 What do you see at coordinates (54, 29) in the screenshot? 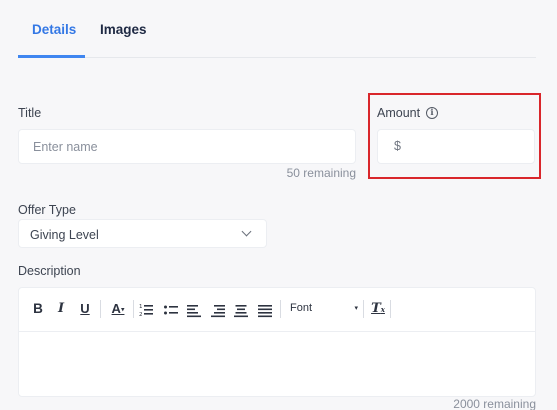
I see `tab-details: Details` at bounding box center [54, 29].